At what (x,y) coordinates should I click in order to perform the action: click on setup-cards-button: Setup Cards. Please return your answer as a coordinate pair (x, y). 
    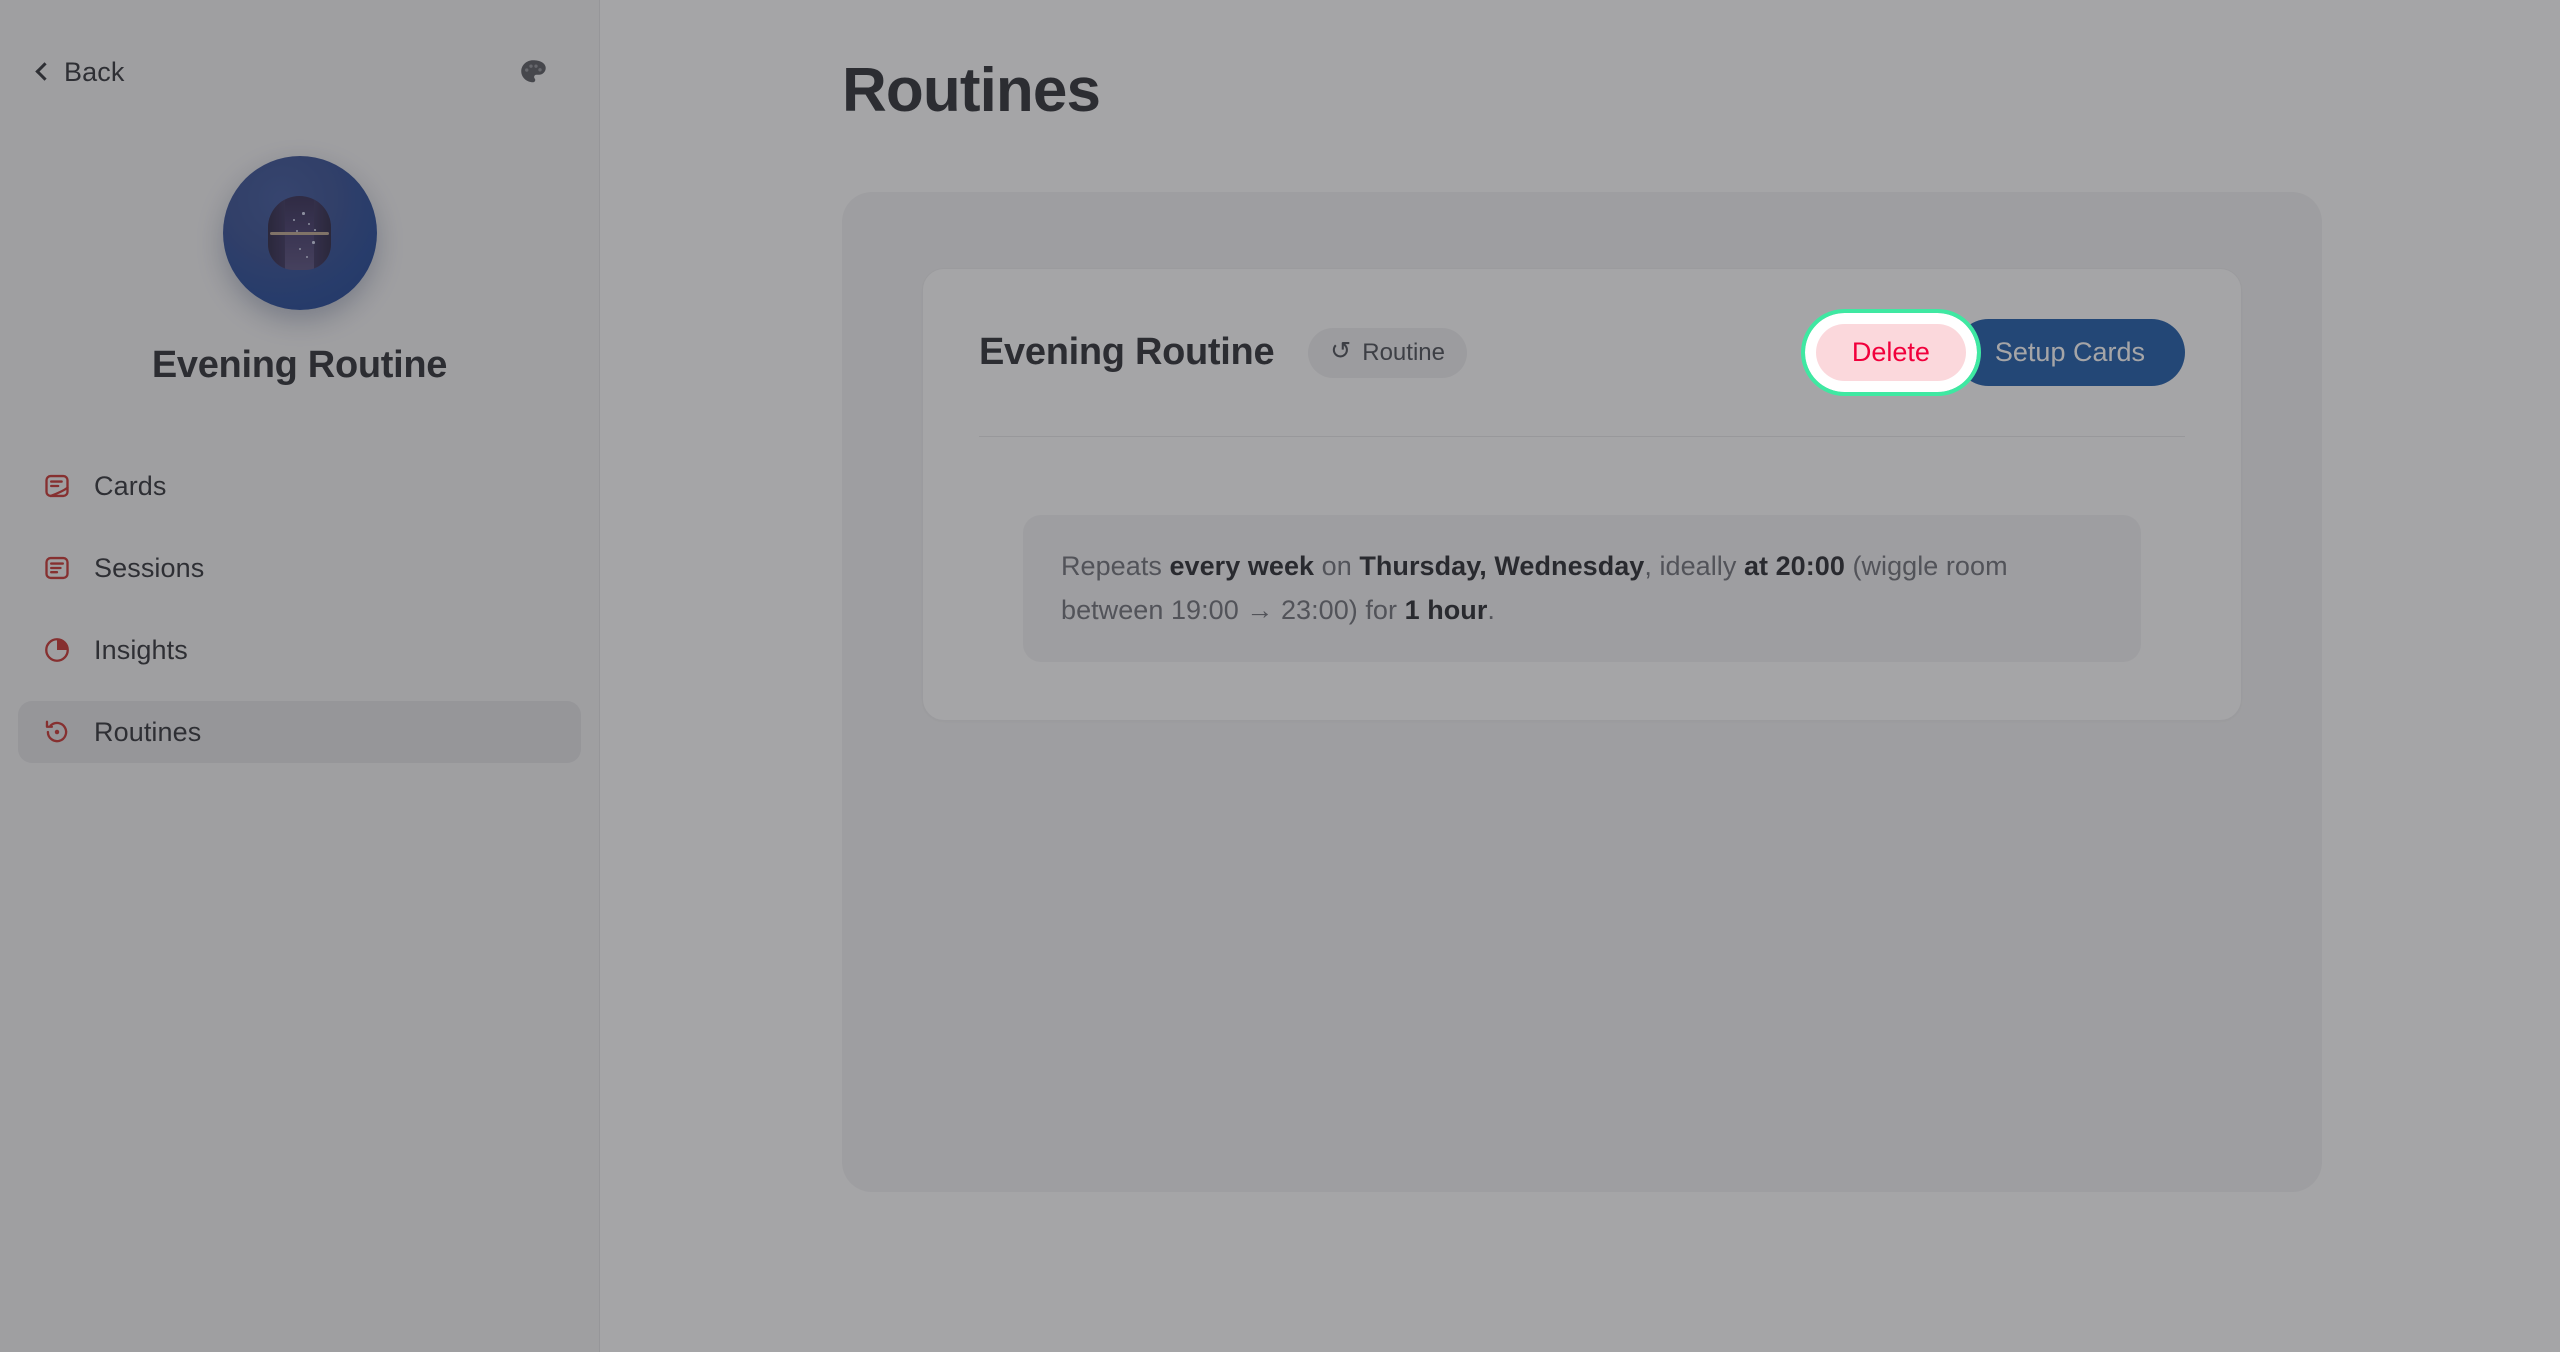
    Looking at the image, I should click on (2069, 352).